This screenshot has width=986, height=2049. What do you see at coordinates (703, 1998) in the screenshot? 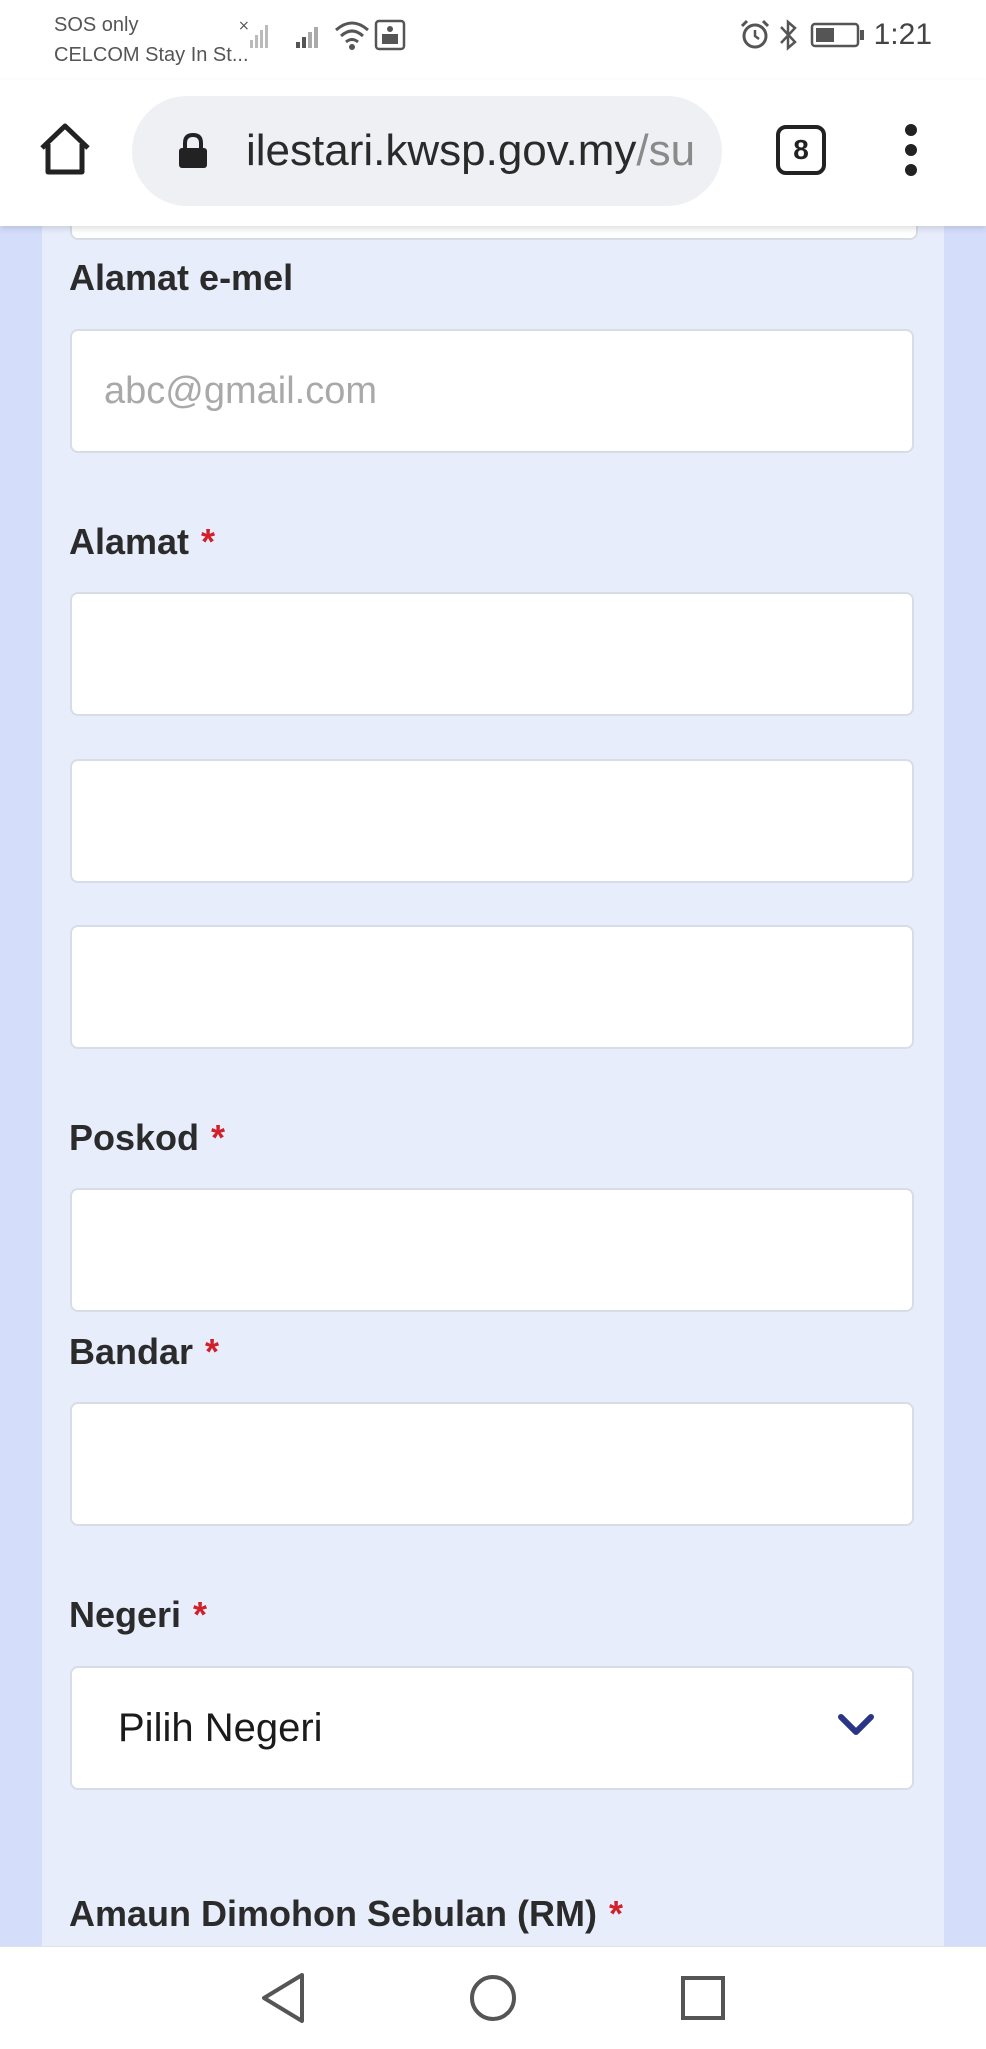
I see `square-recents-icon` at bounding box center [703, 1998].